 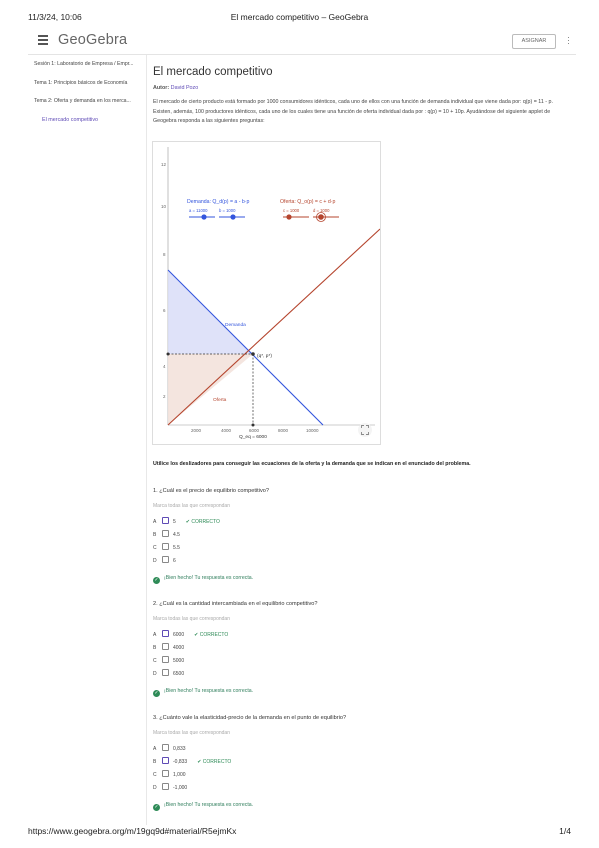 What do you see at coordinates (312, 430) in the screenshot?
I see `x-tick-label: 10000` at bounding box center [312, 430].